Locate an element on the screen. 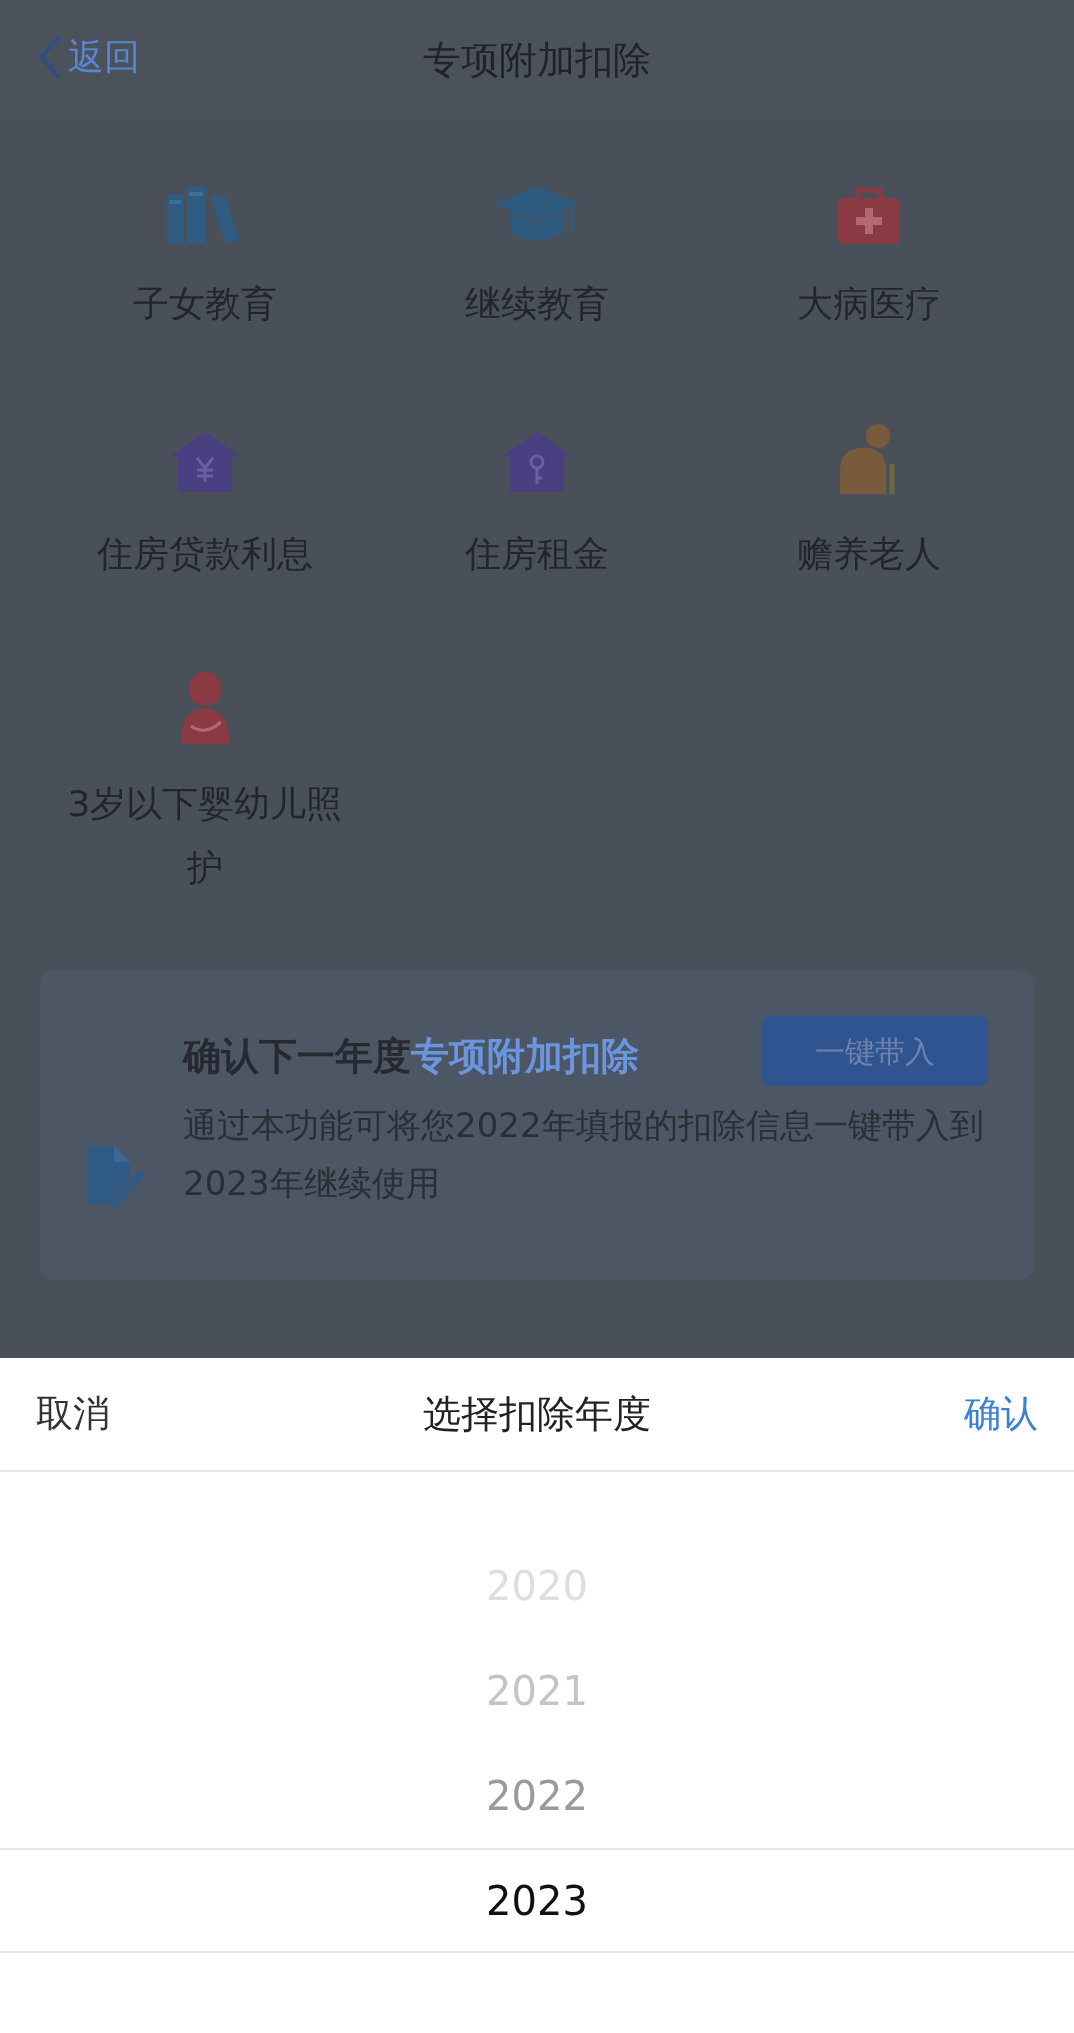  picker-title: 选择扣除年度 is located at coordinates (537, 1414).